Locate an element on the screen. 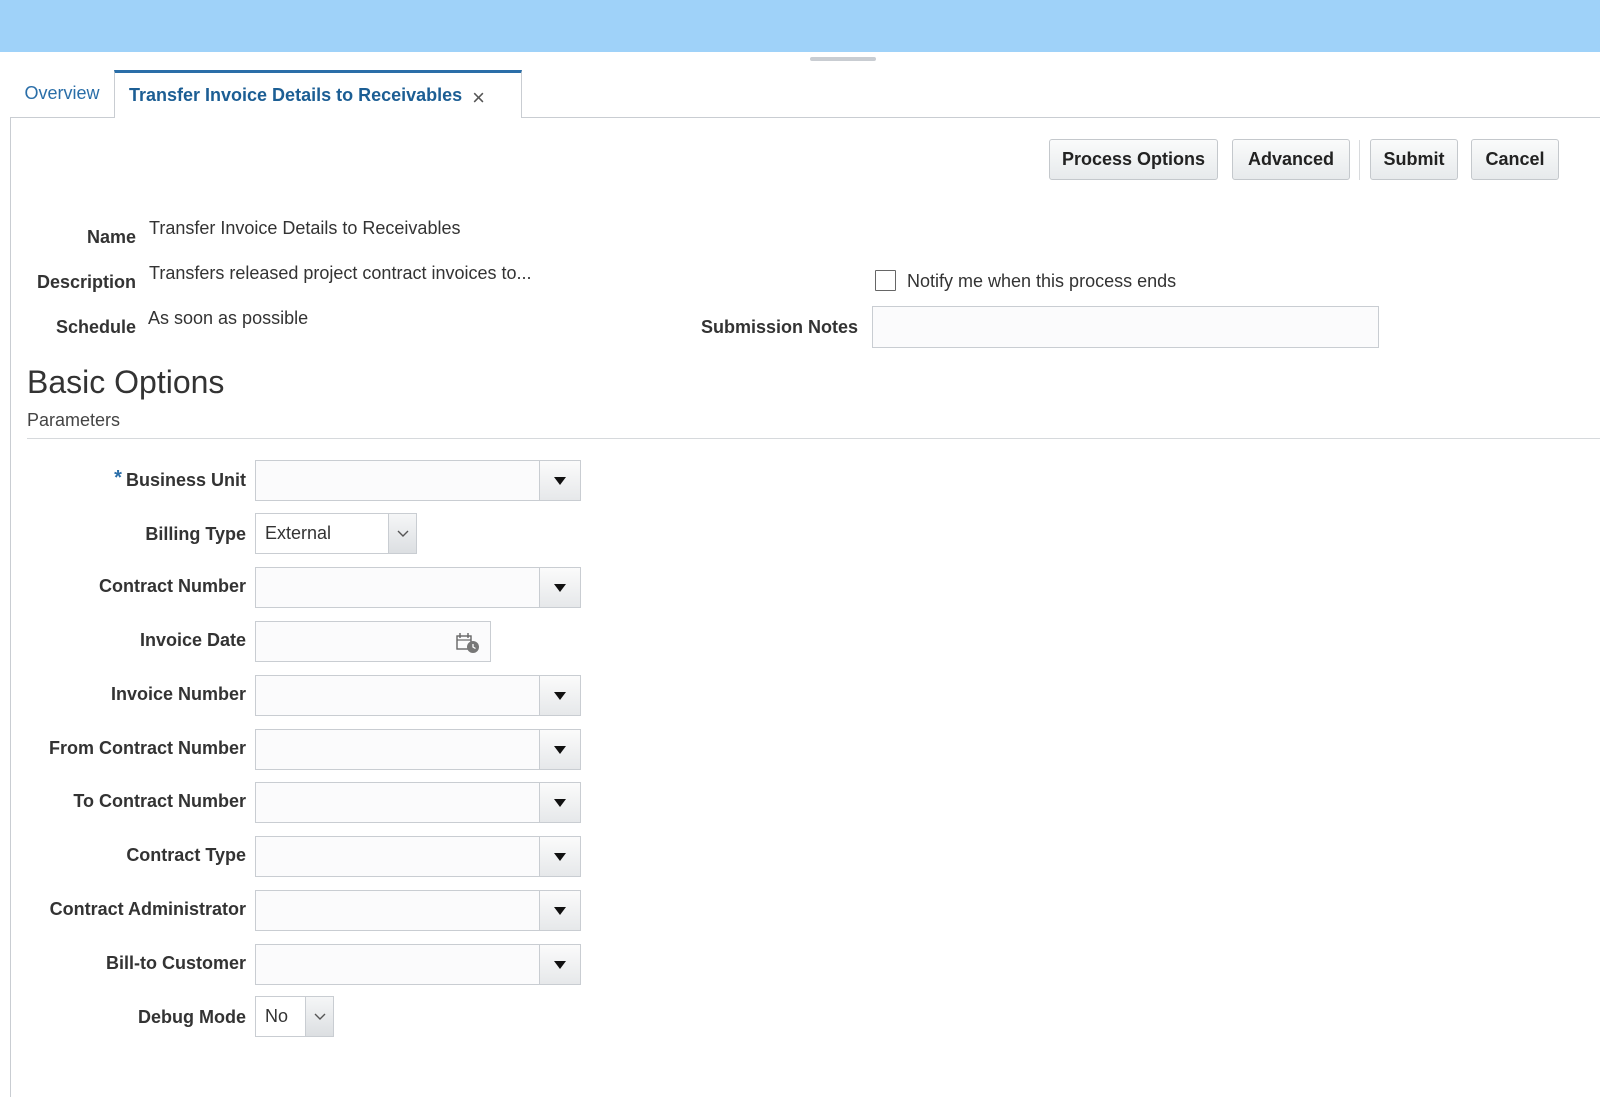  contract-number-label: Contract Number is located at coordinates (172, 586).